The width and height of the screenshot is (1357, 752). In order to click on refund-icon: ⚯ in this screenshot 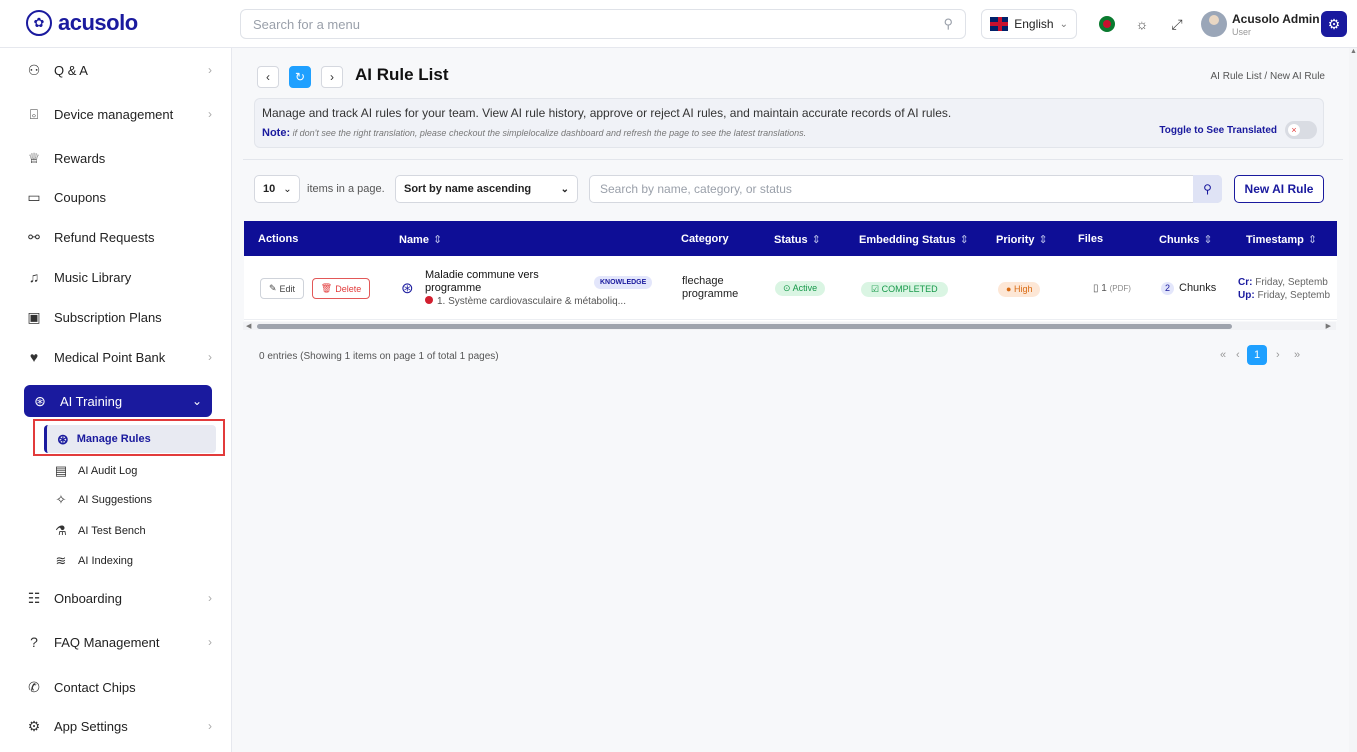, I will do `click(34, 236)`.